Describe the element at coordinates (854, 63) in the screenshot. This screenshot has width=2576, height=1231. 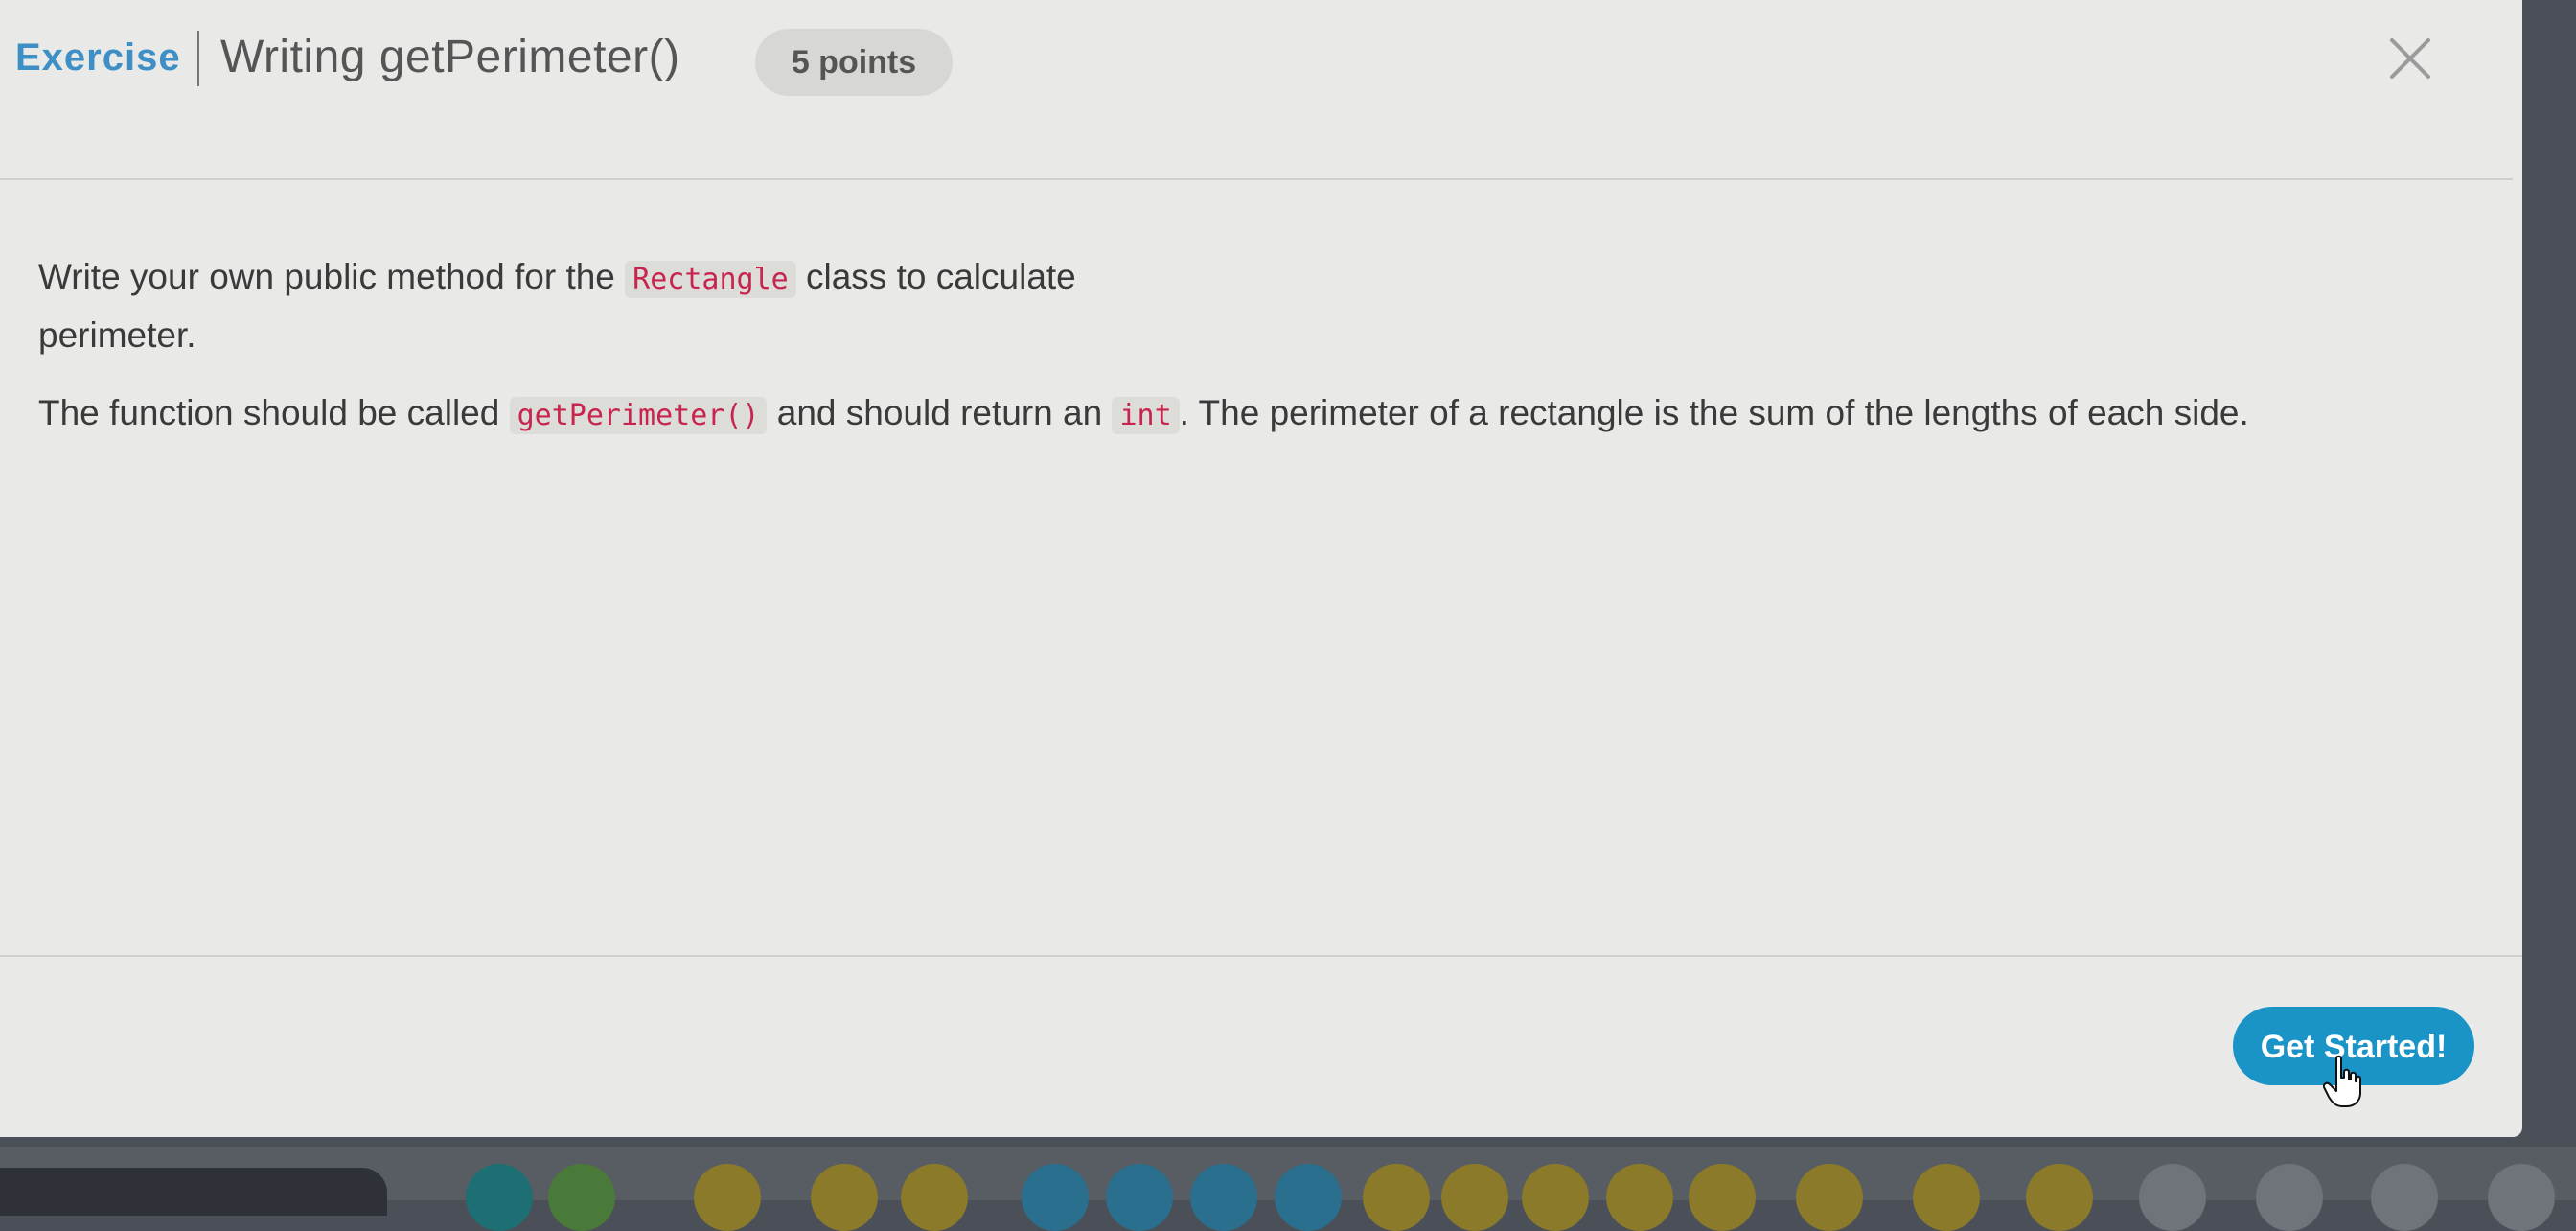
I see `points-badge: 5 points` at that location.